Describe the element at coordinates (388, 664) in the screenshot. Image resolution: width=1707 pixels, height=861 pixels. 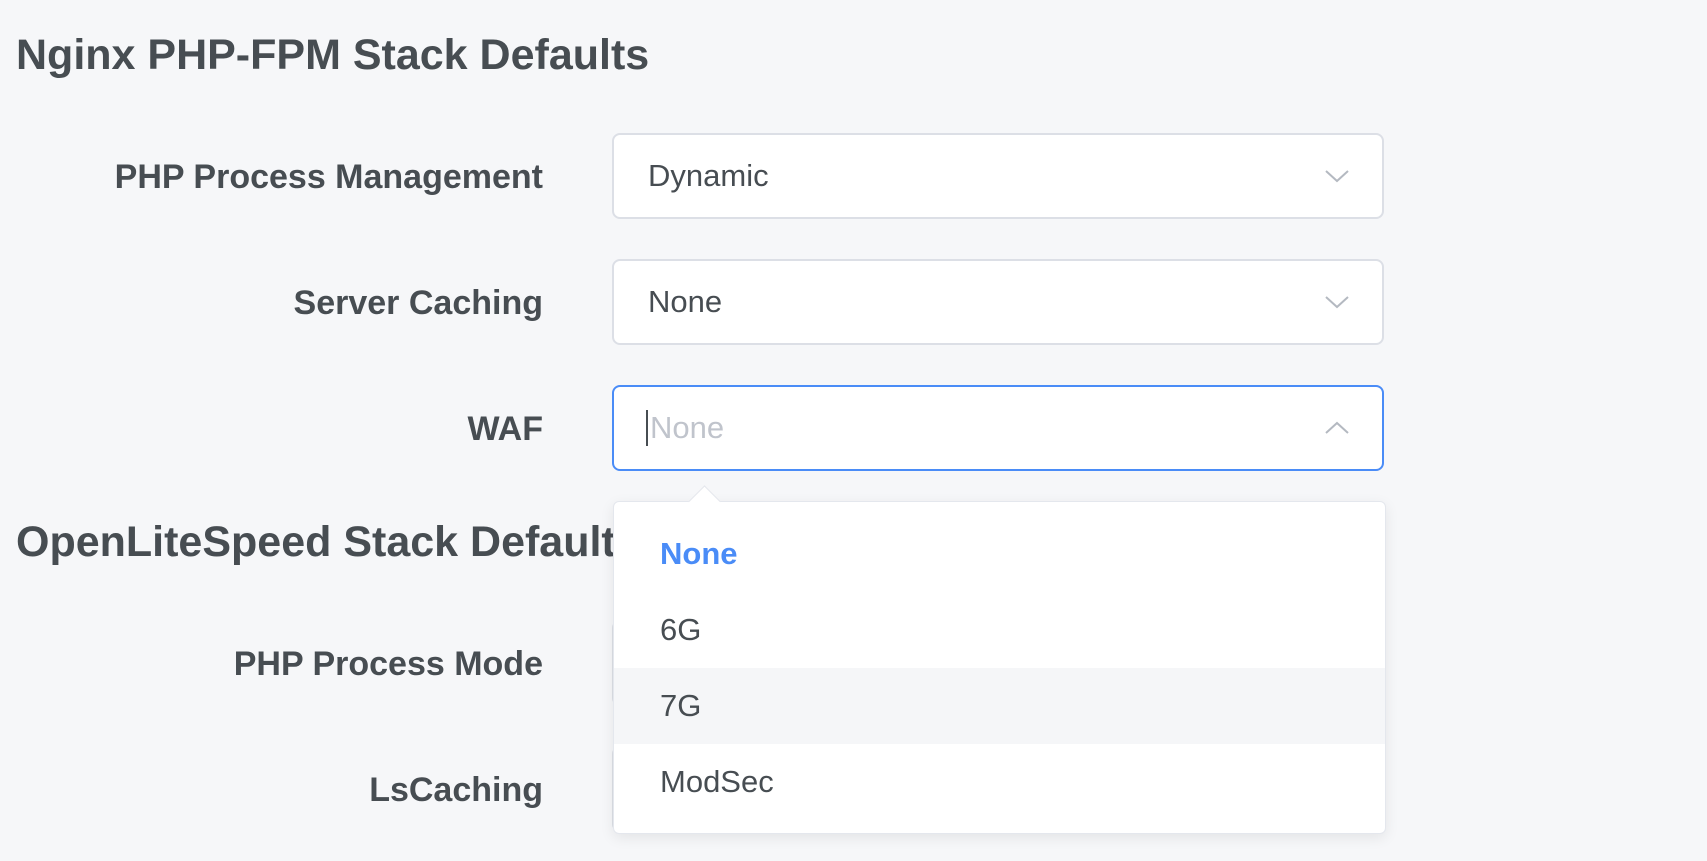
I see `php-process-mode-label: PHP Process Mode` at that location.